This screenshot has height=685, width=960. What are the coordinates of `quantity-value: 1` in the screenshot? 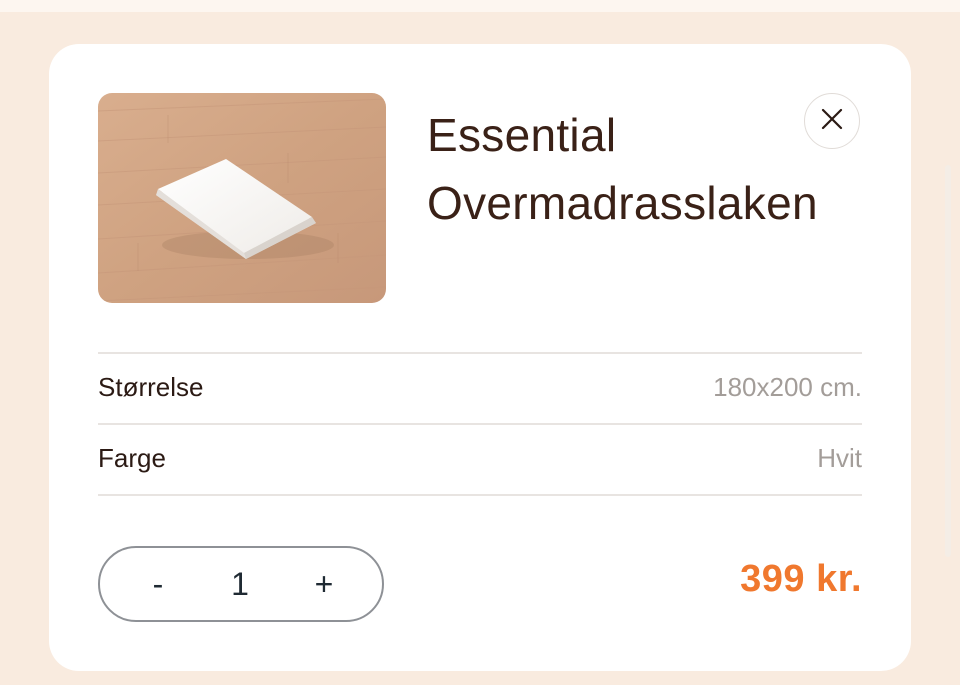 It's located at (240, 583).